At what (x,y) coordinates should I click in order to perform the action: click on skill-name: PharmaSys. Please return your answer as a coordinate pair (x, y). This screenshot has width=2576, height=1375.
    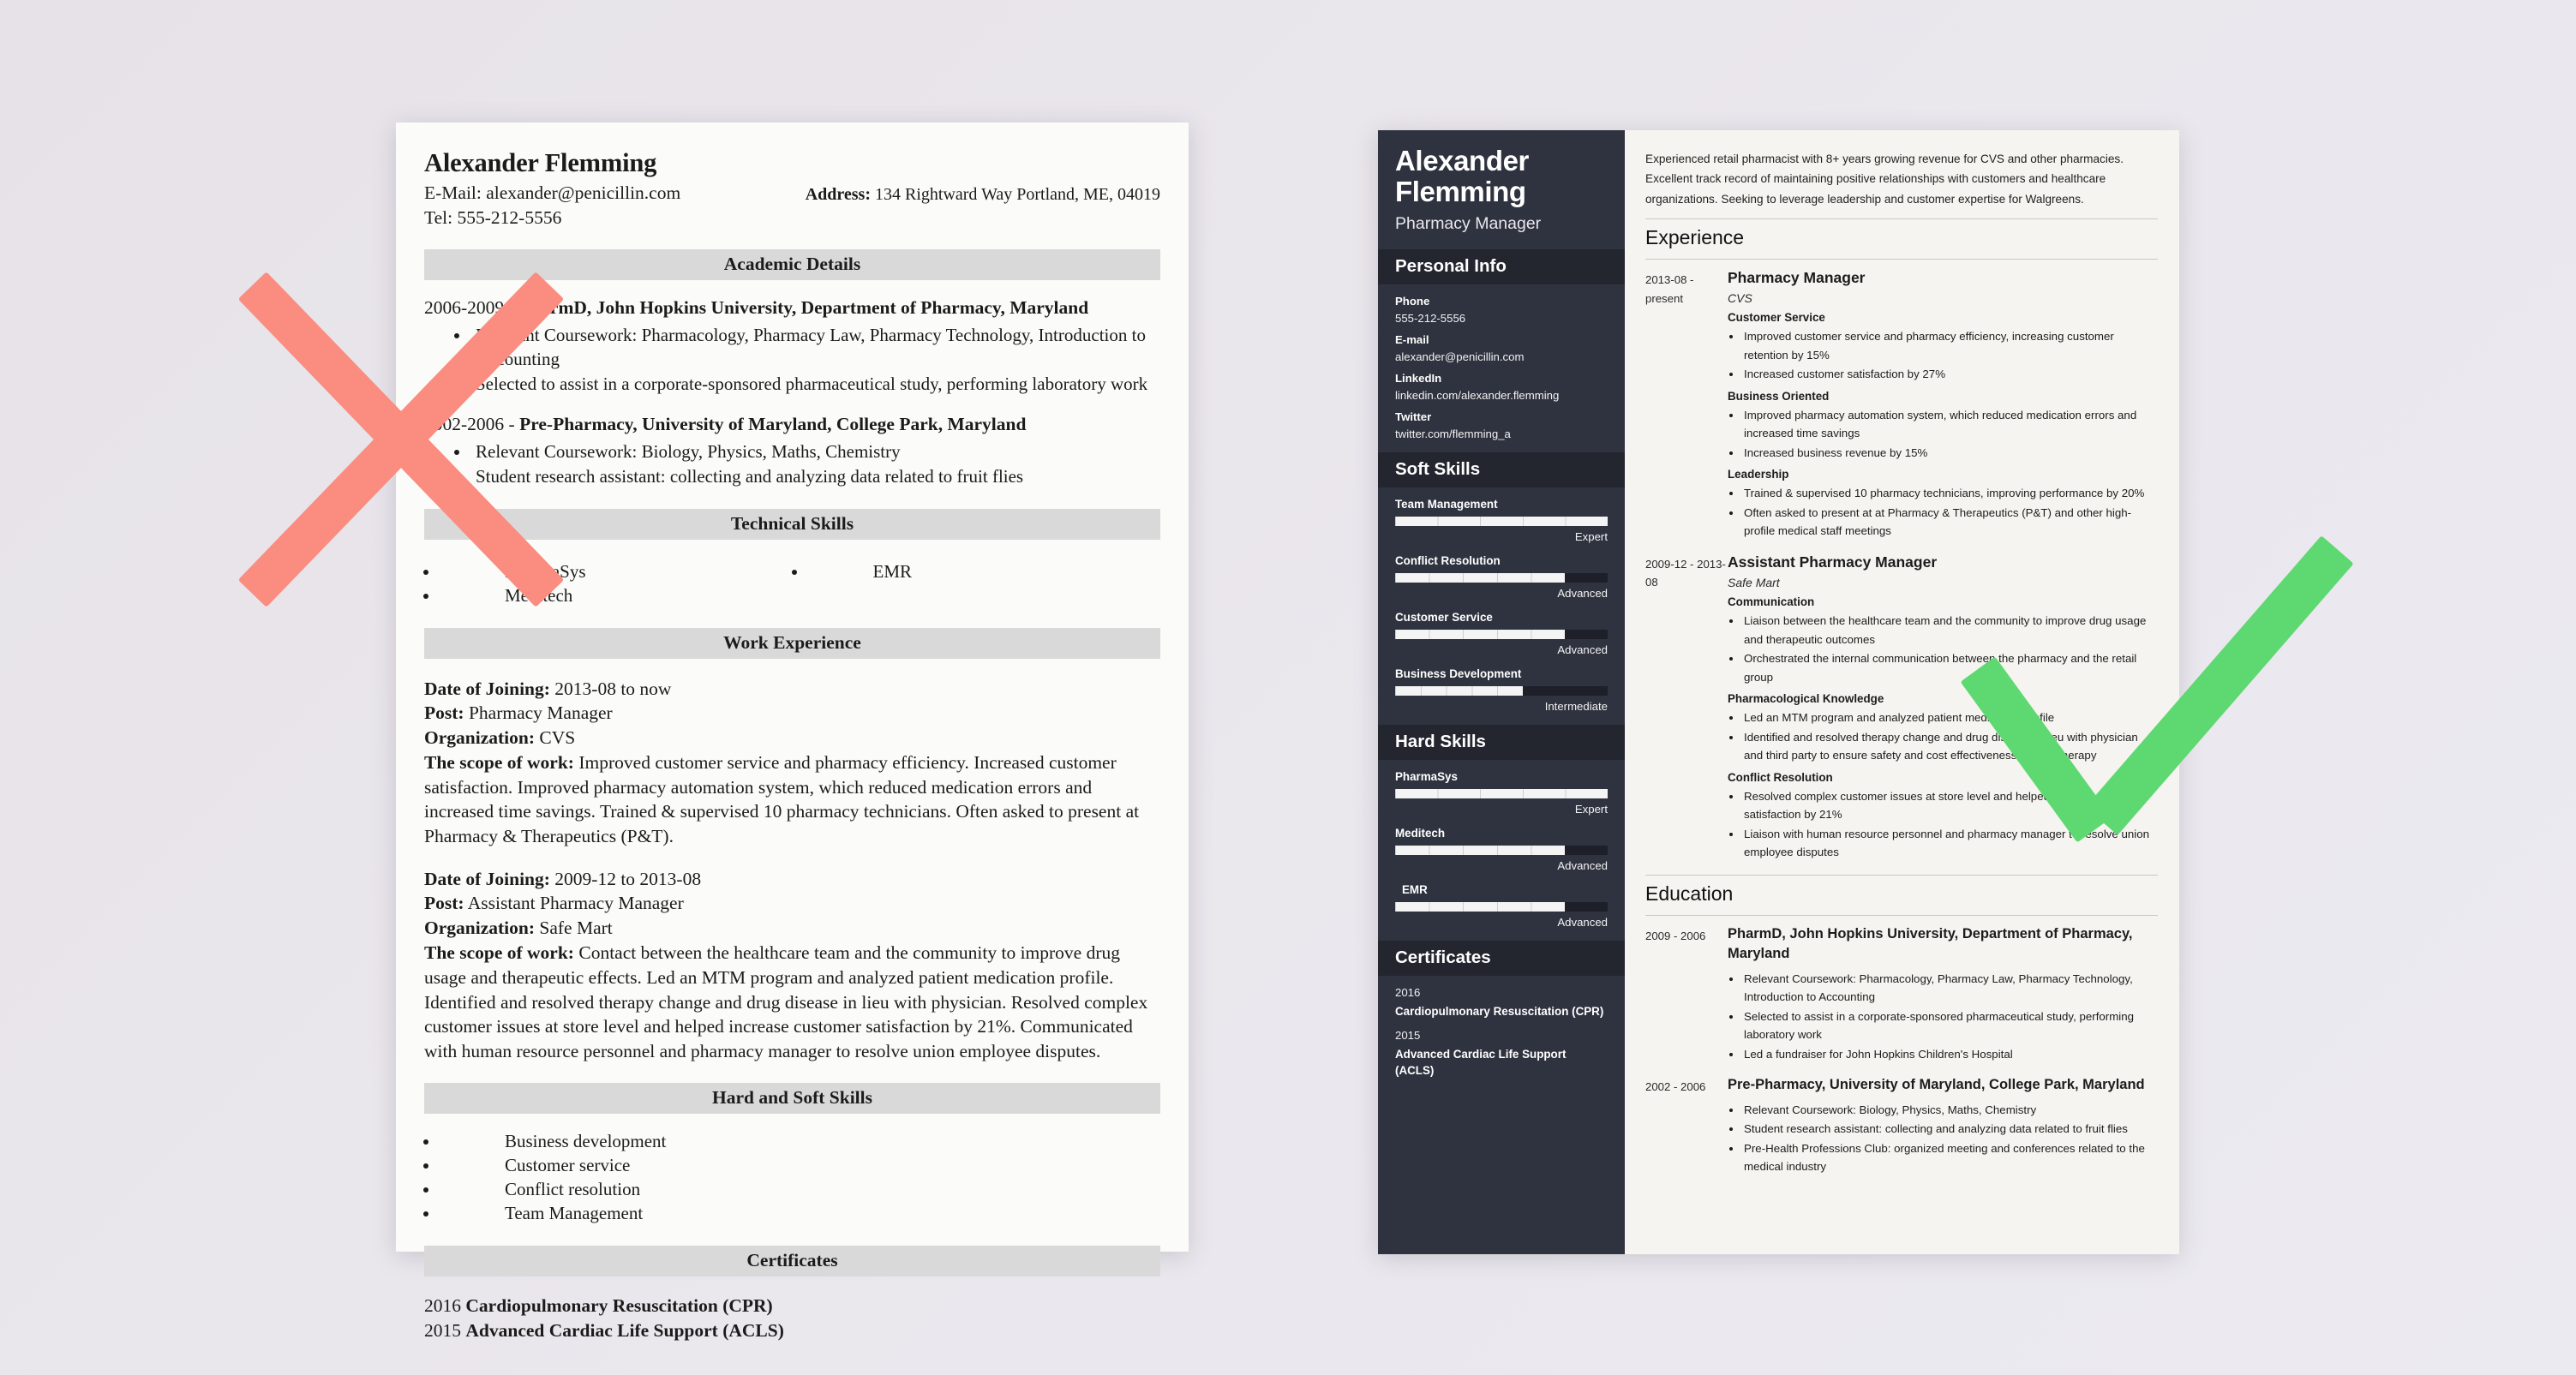
    Looking at the image, I should click on (1426, 776).